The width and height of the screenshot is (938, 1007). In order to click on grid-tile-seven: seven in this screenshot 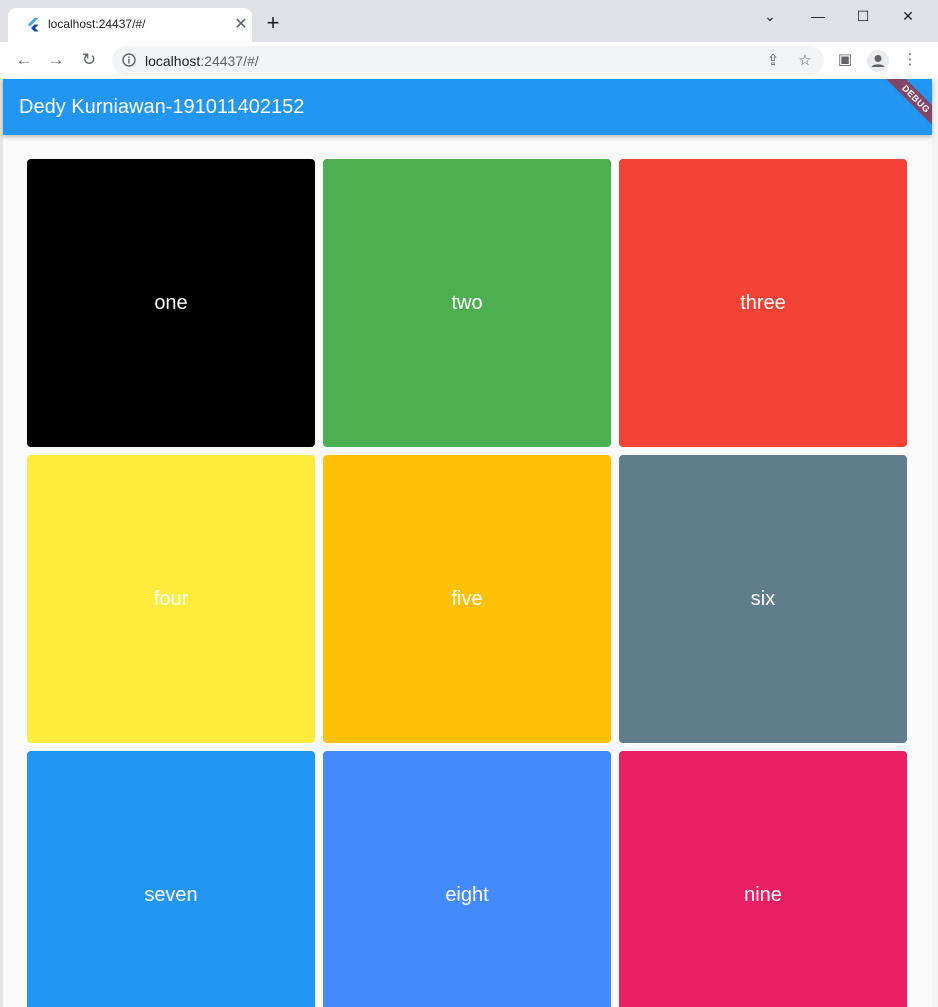, I will do `click(171, 879)`.